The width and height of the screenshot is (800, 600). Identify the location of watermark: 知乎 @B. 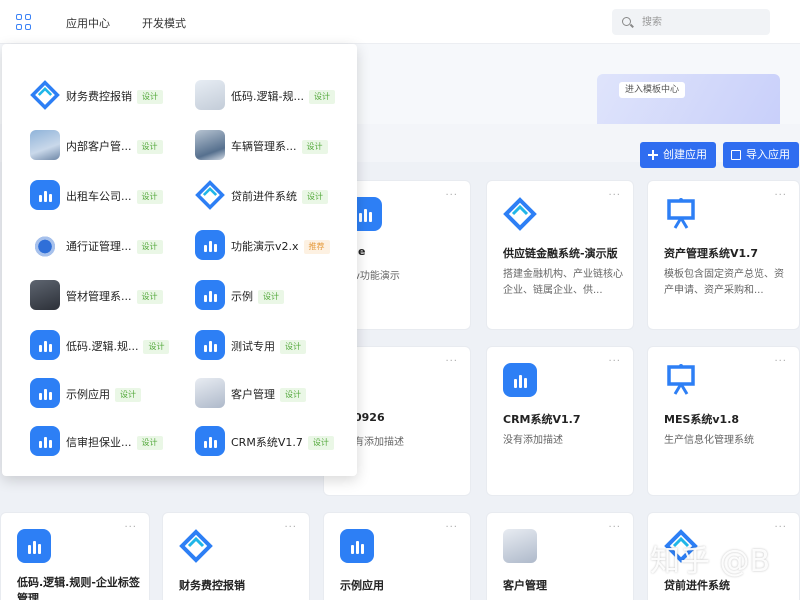
(710, 561).